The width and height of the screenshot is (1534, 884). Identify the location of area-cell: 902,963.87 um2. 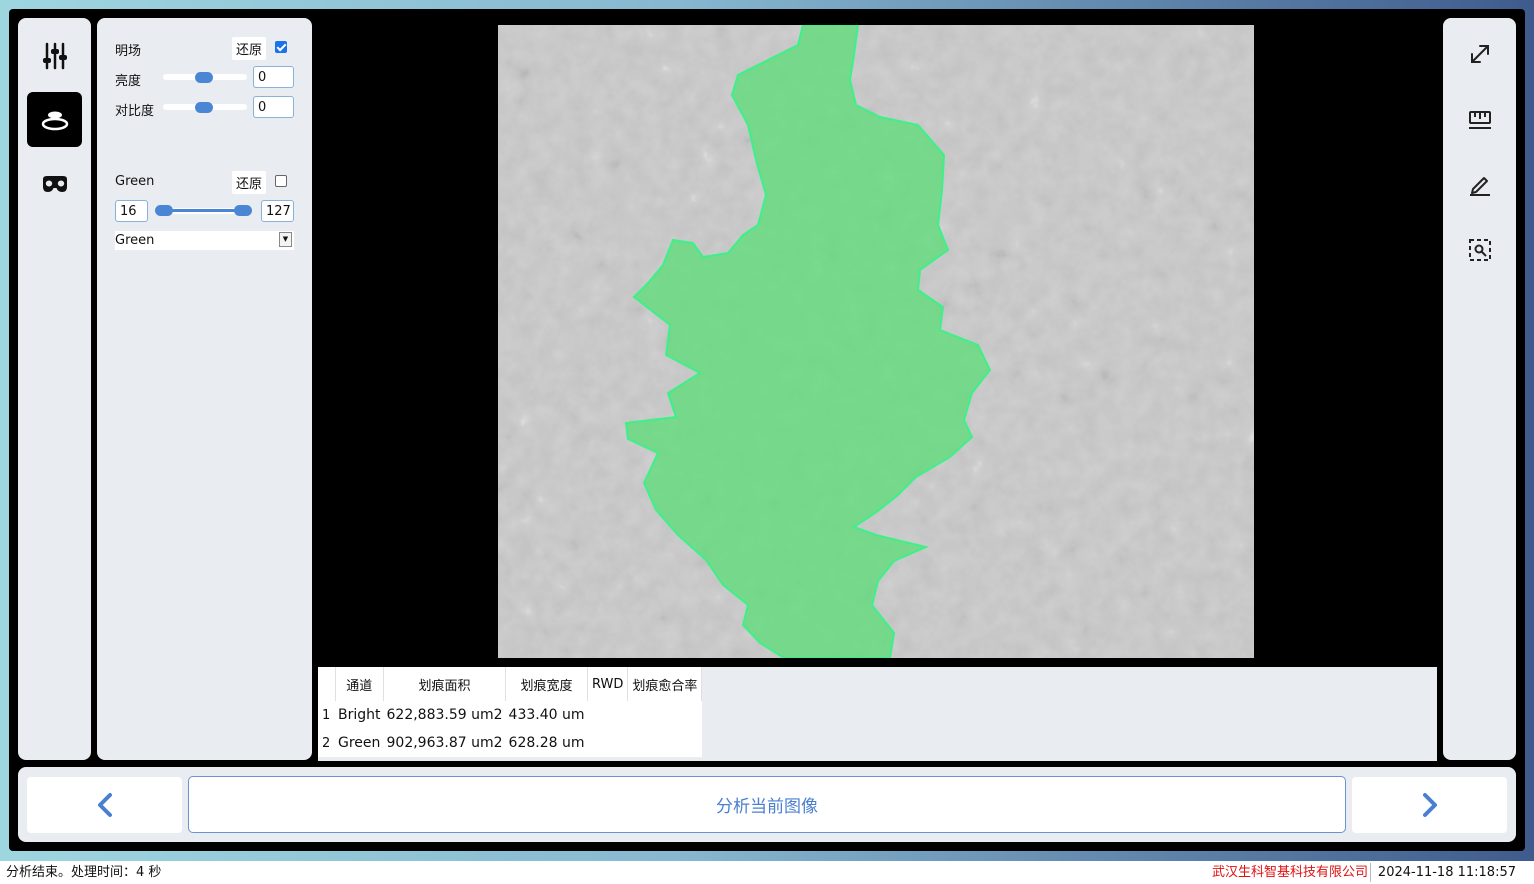
(444, 743).